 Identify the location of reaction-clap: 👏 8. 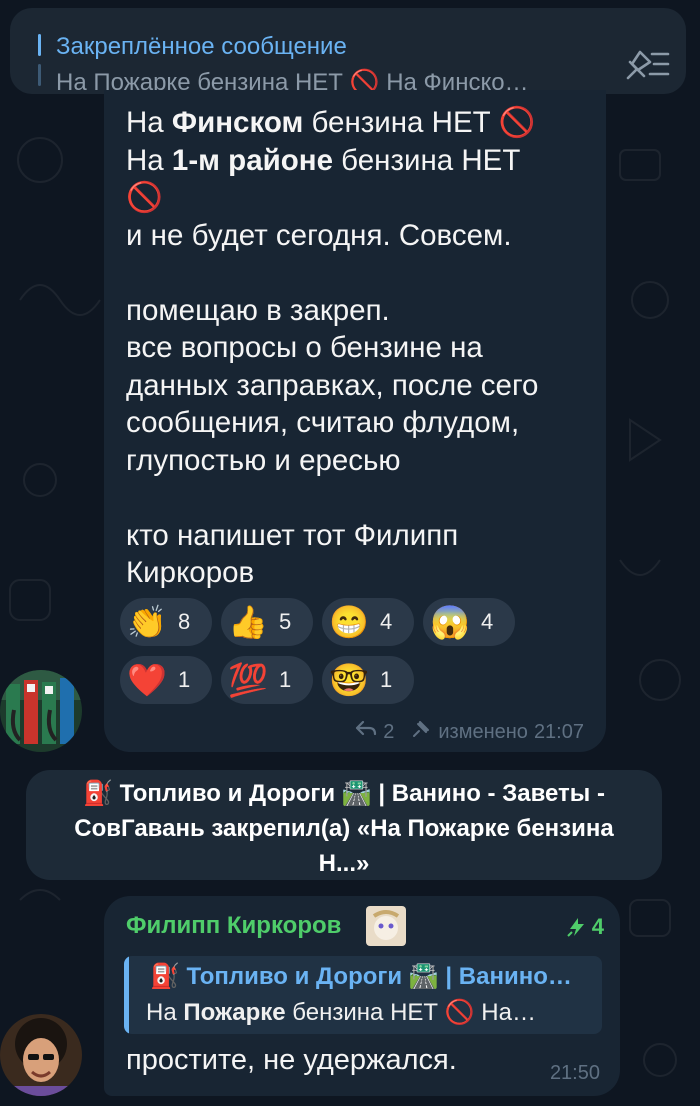
(166, 622).